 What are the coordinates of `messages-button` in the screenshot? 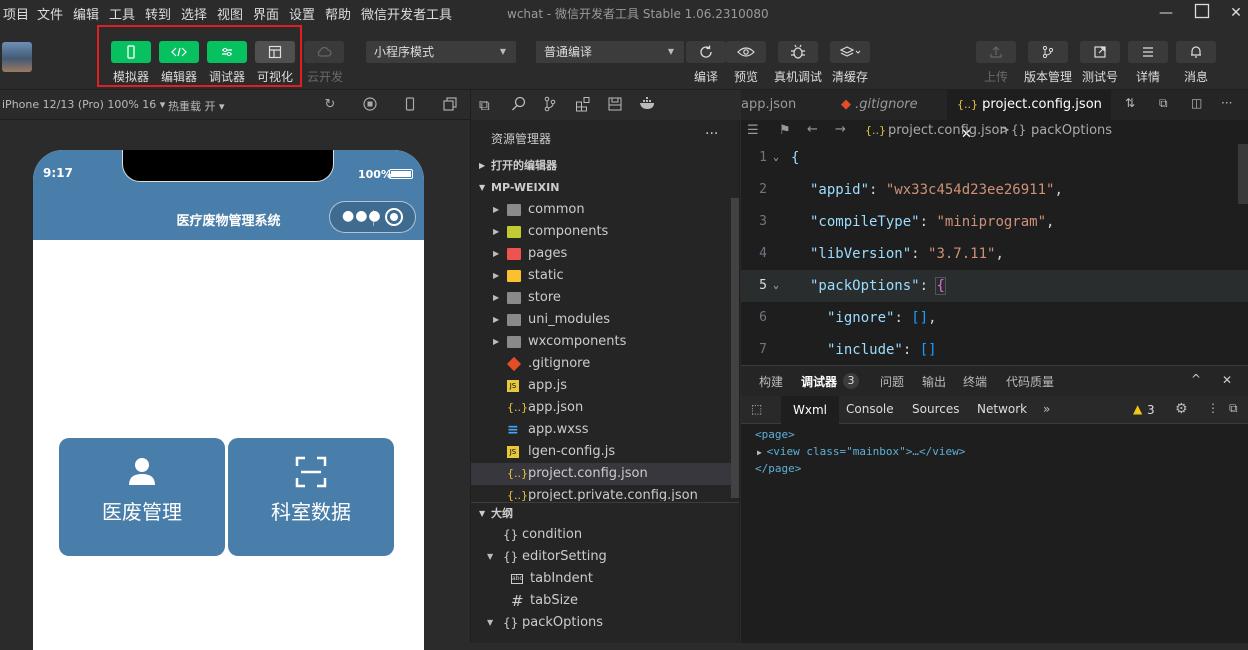 It's located at (1196, 52).